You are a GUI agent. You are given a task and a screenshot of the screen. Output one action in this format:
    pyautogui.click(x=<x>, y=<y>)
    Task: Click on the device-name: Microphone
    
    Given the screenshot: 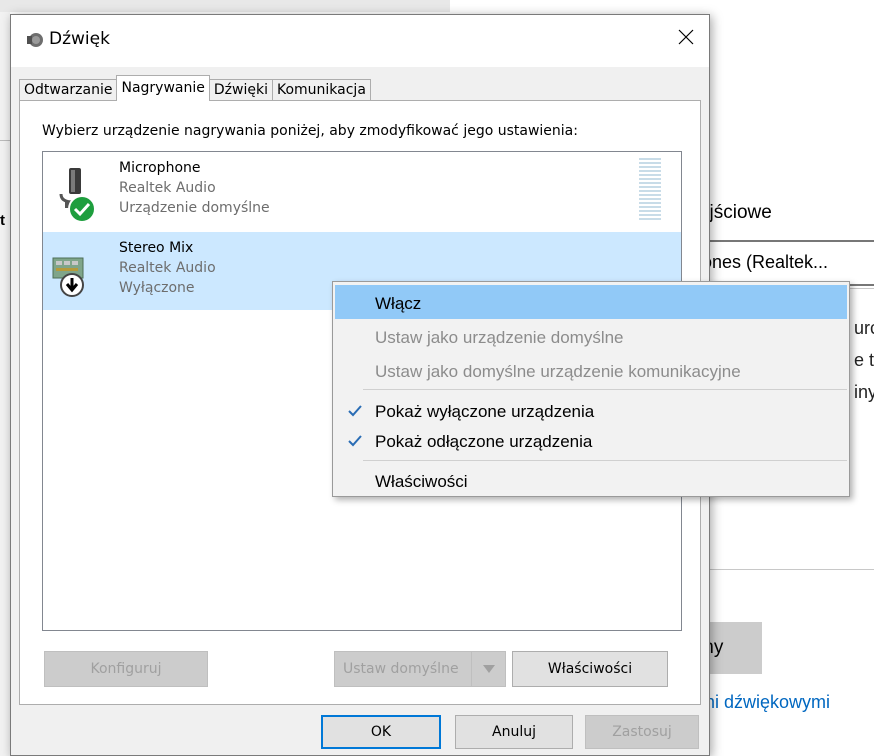 What is the action you would take?
    pyautogui.click(x=160, y=168)
    